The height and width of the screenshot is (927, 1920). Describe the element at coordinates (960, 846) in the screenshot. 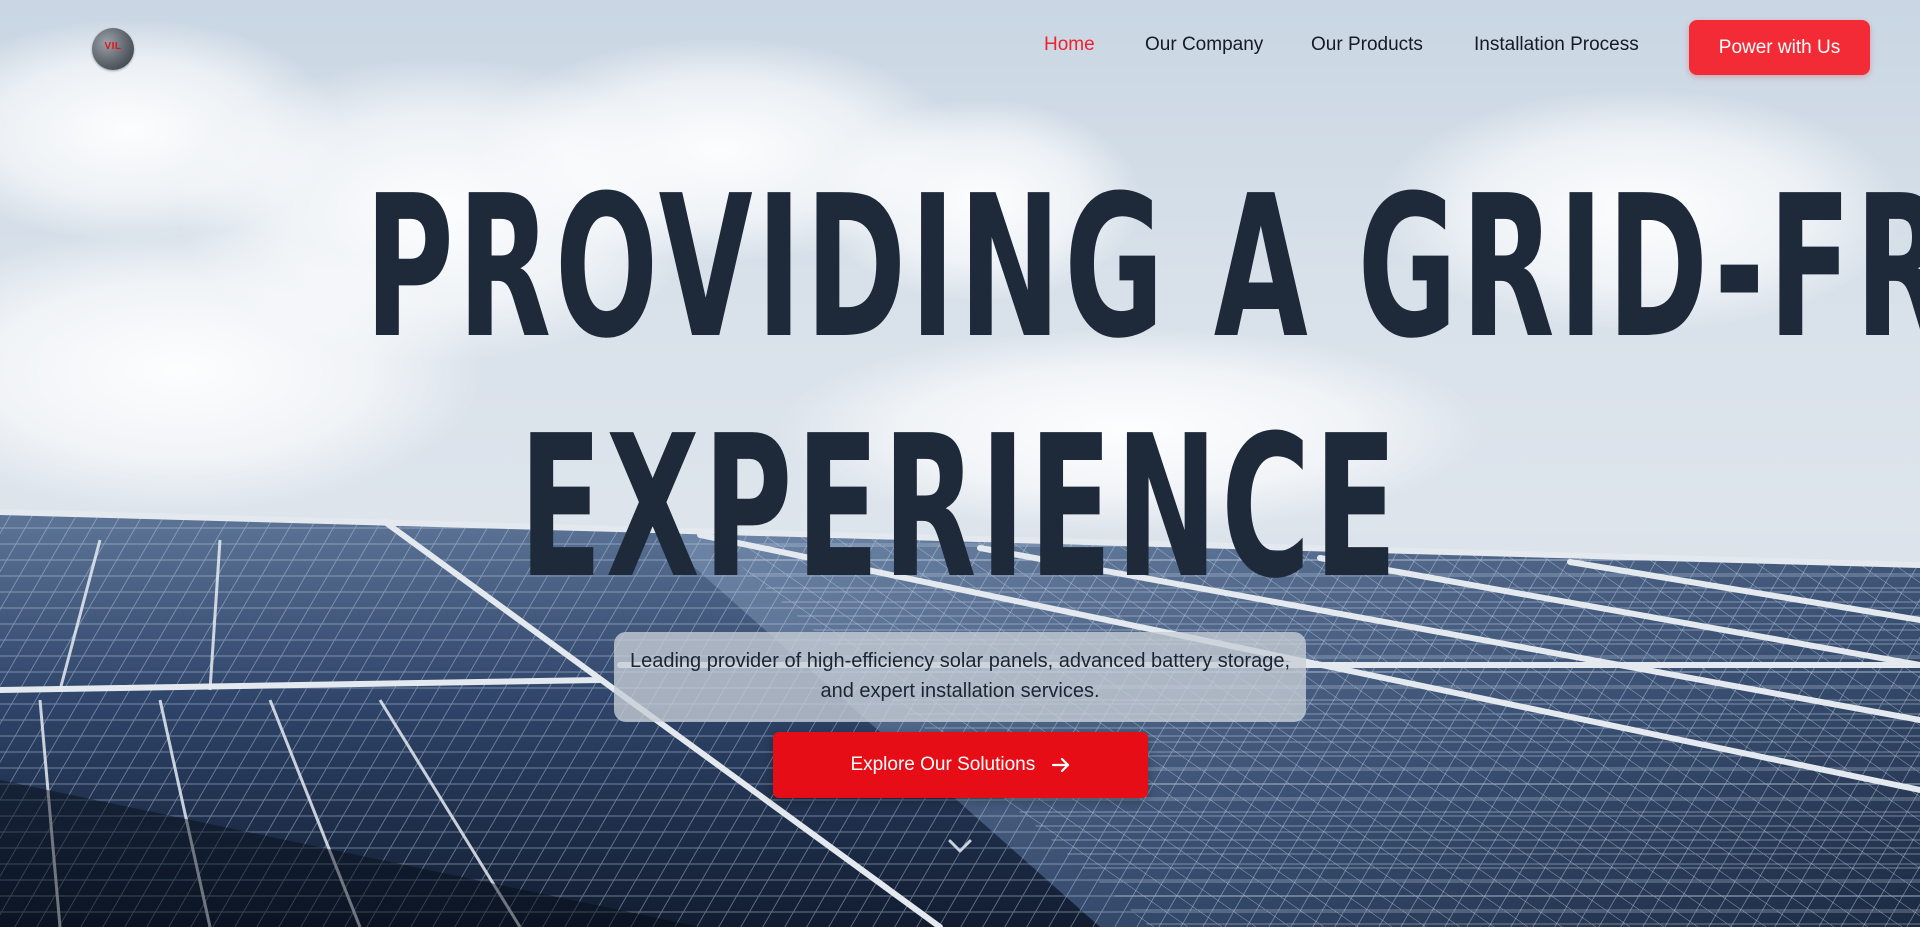

I see `chevron-down-icon` at that location.